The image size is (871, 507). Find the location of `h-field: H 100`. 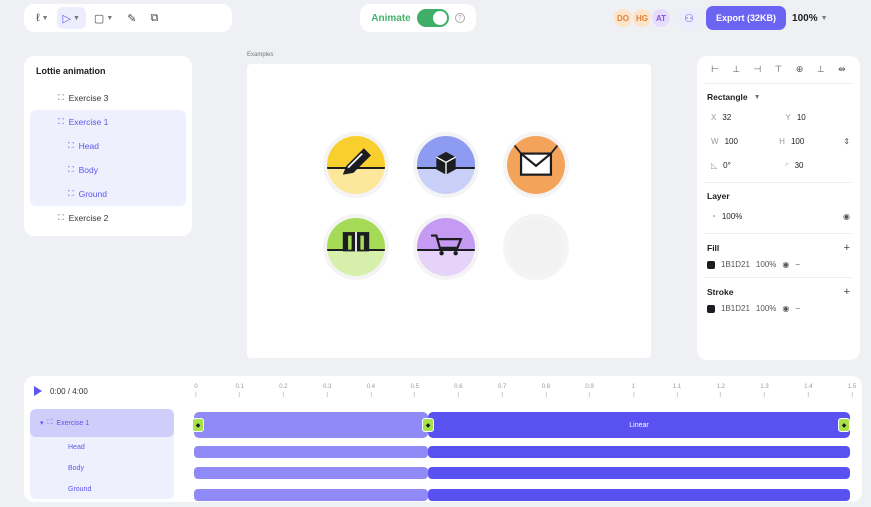

h-field: H 100 is located at coordinates (806, 141).